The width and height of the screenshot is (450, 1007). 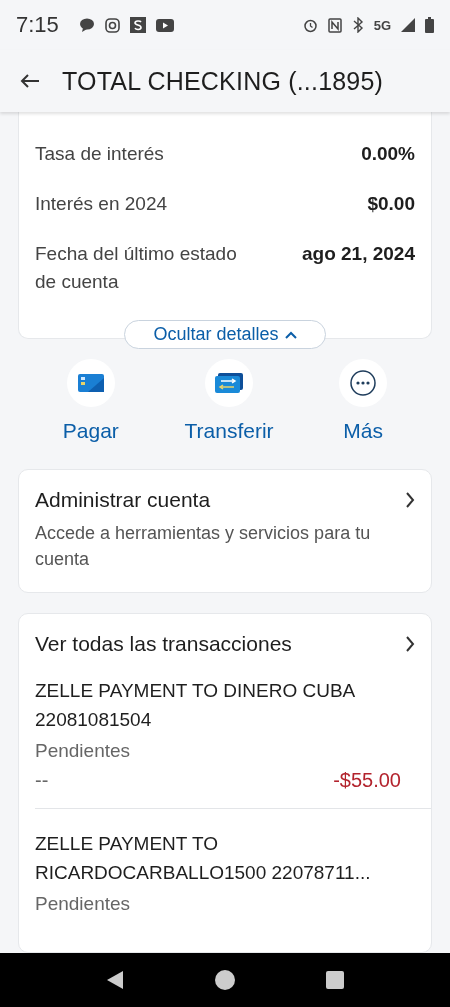 I want to click on card-description: Accede a herramientas y servicios para tu cuenta, so click(x=203, y=546).